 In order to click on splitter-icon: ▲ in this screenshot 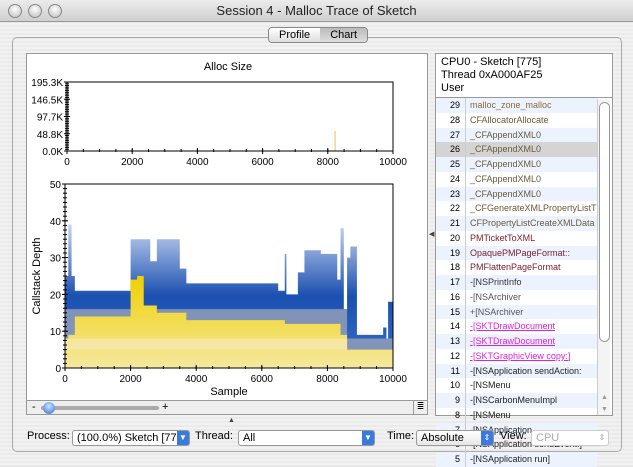, I will do `click(231, 420)`.